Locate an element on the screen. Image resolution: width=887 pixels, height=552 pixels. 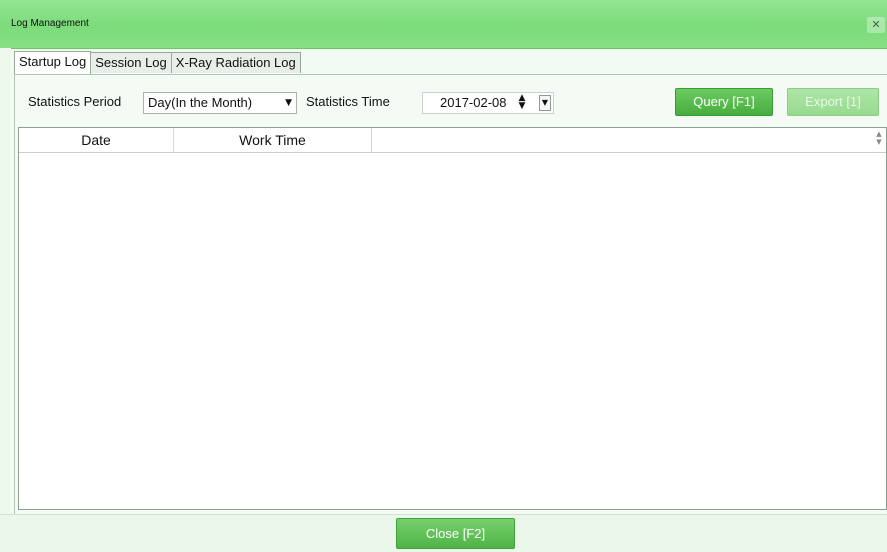
tab-xray-radiation-log: X-Ray Radiation Log is located at coordinates (235, 62).